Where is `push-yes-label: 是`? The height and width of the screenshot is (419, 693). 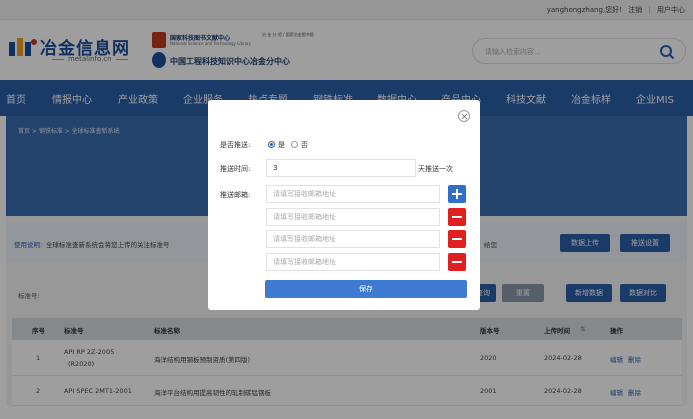
push-yes-label: 是 is located at coordinates (281, 145).